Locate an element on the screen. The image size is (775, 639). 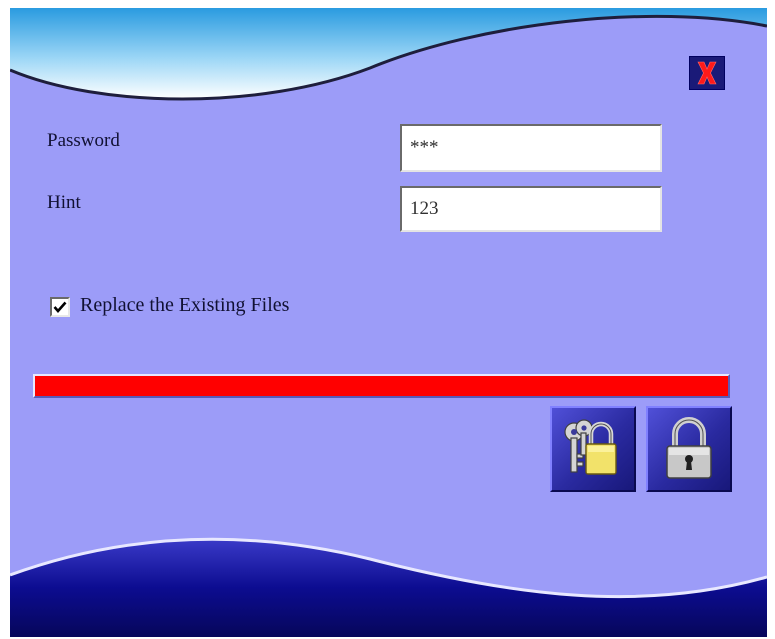
hint-input is located at coordinates (531, 209).